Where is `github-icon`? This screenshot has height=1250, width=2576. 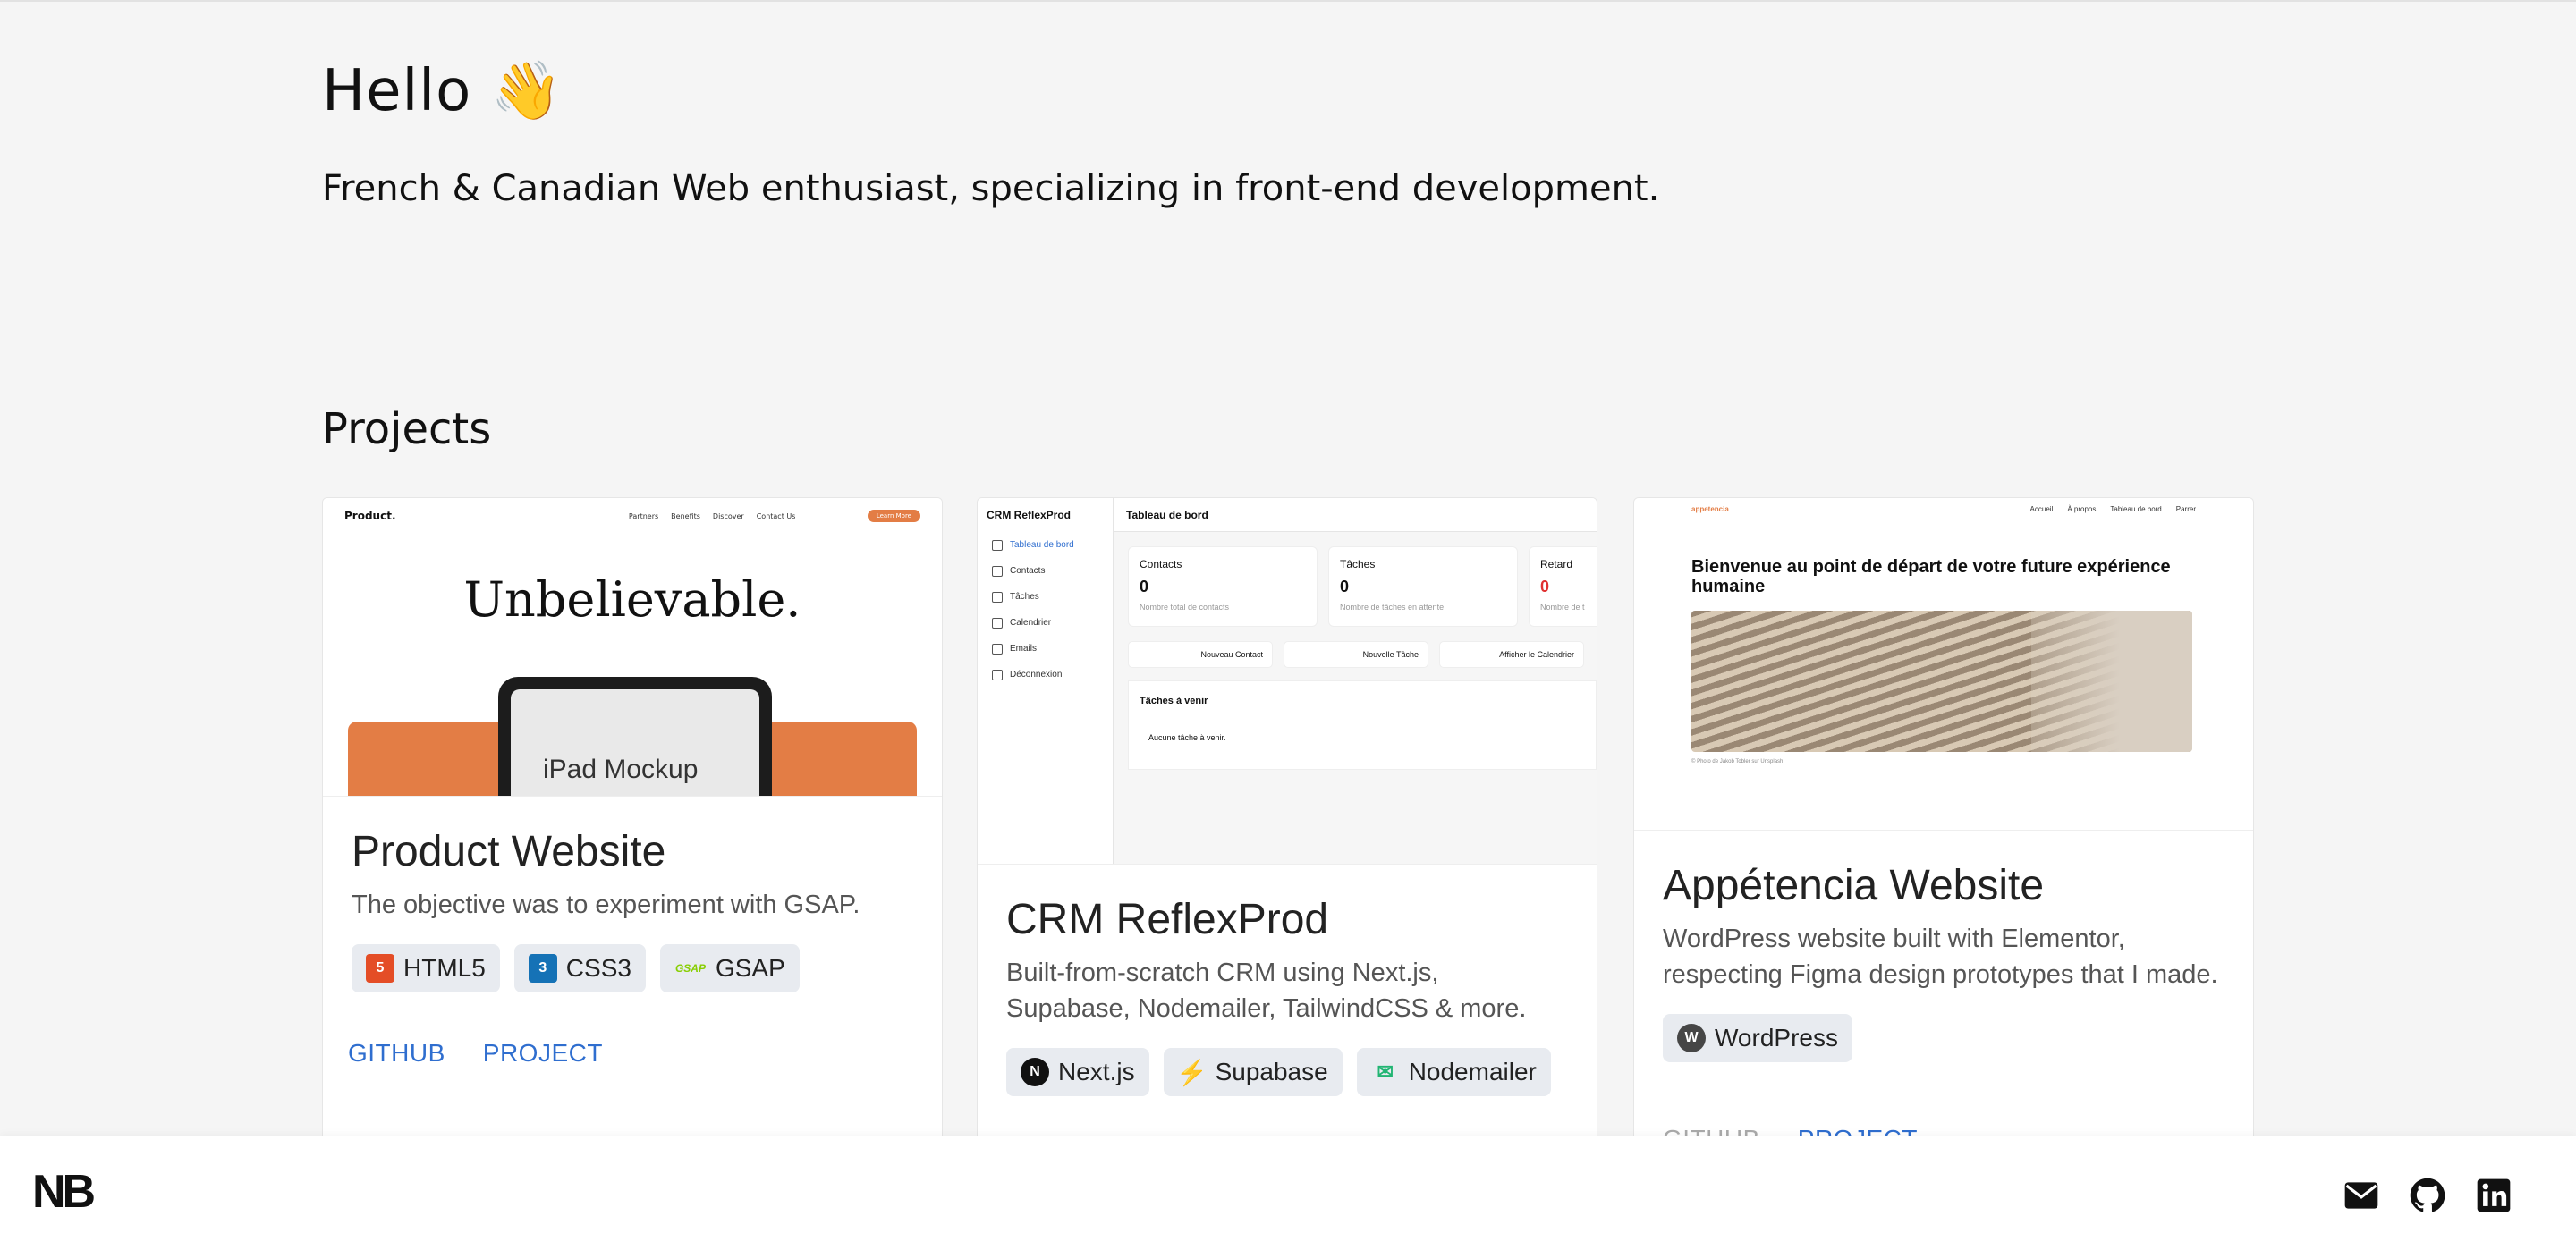
github-icon is located at coordinates (2427, 1195).